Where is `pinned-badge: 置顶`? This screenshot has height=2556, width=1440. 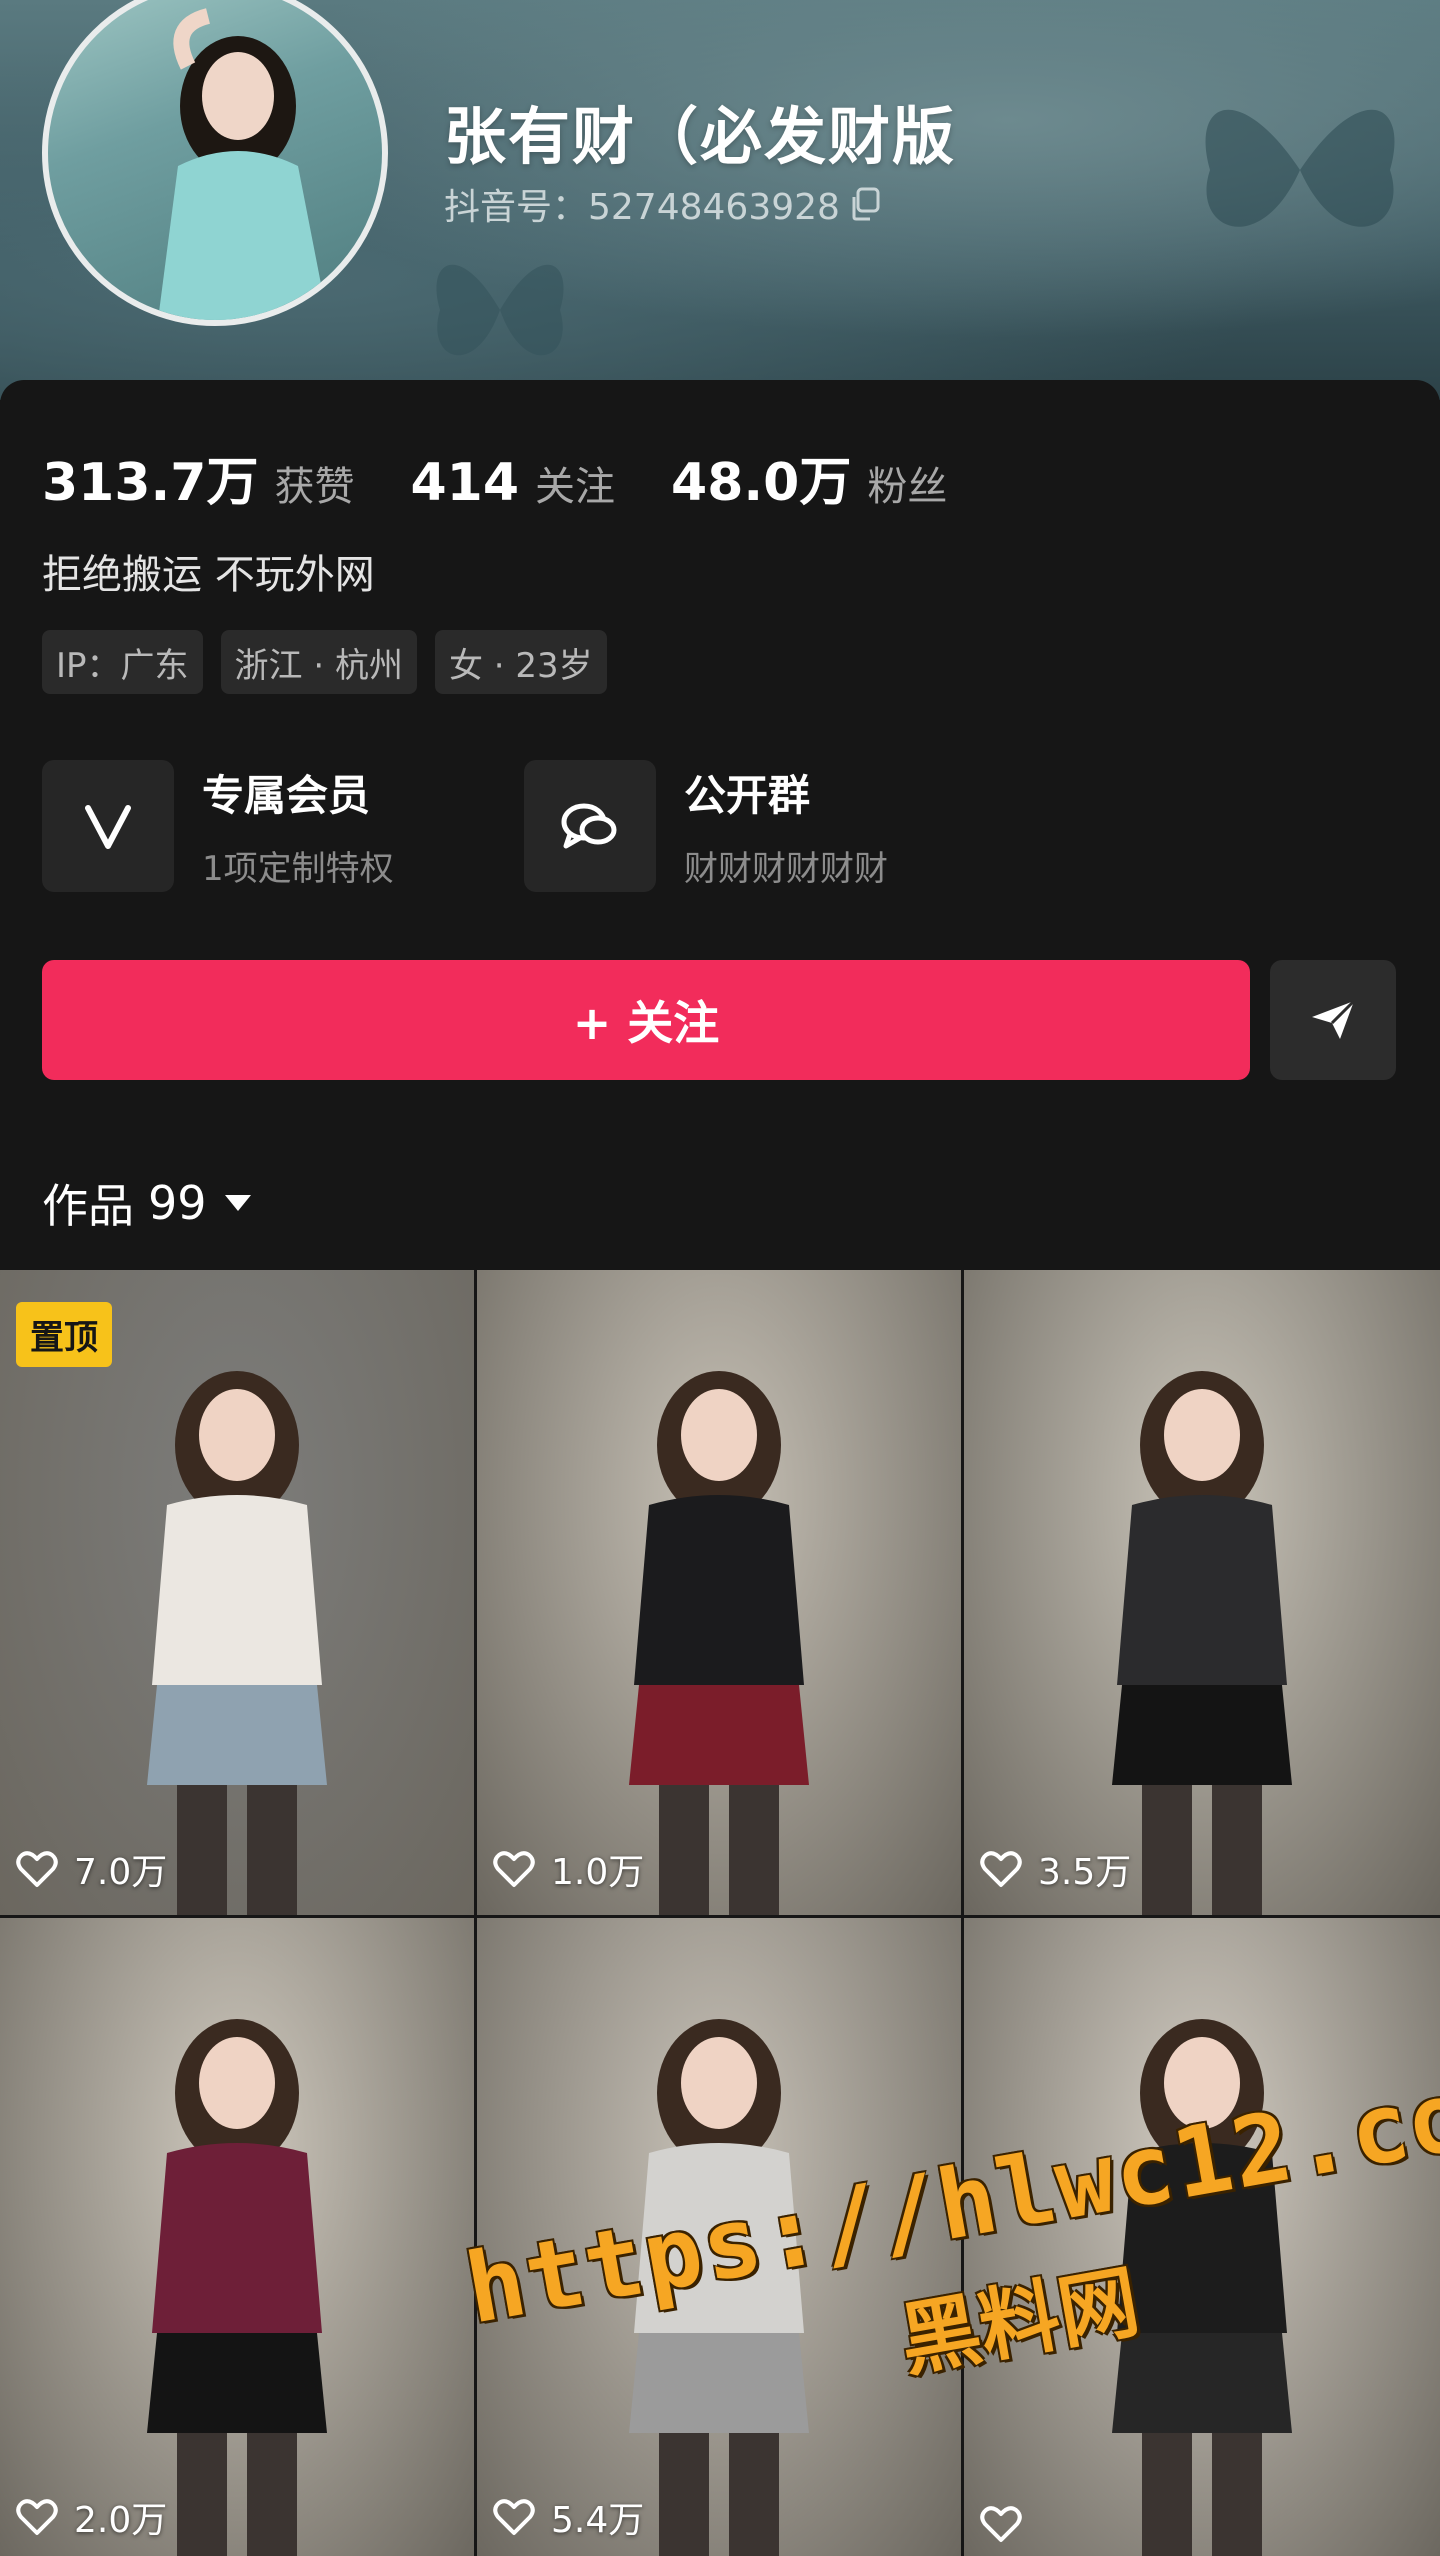 pinned-badge: 置顶 is located at coordinates (64, 1334).